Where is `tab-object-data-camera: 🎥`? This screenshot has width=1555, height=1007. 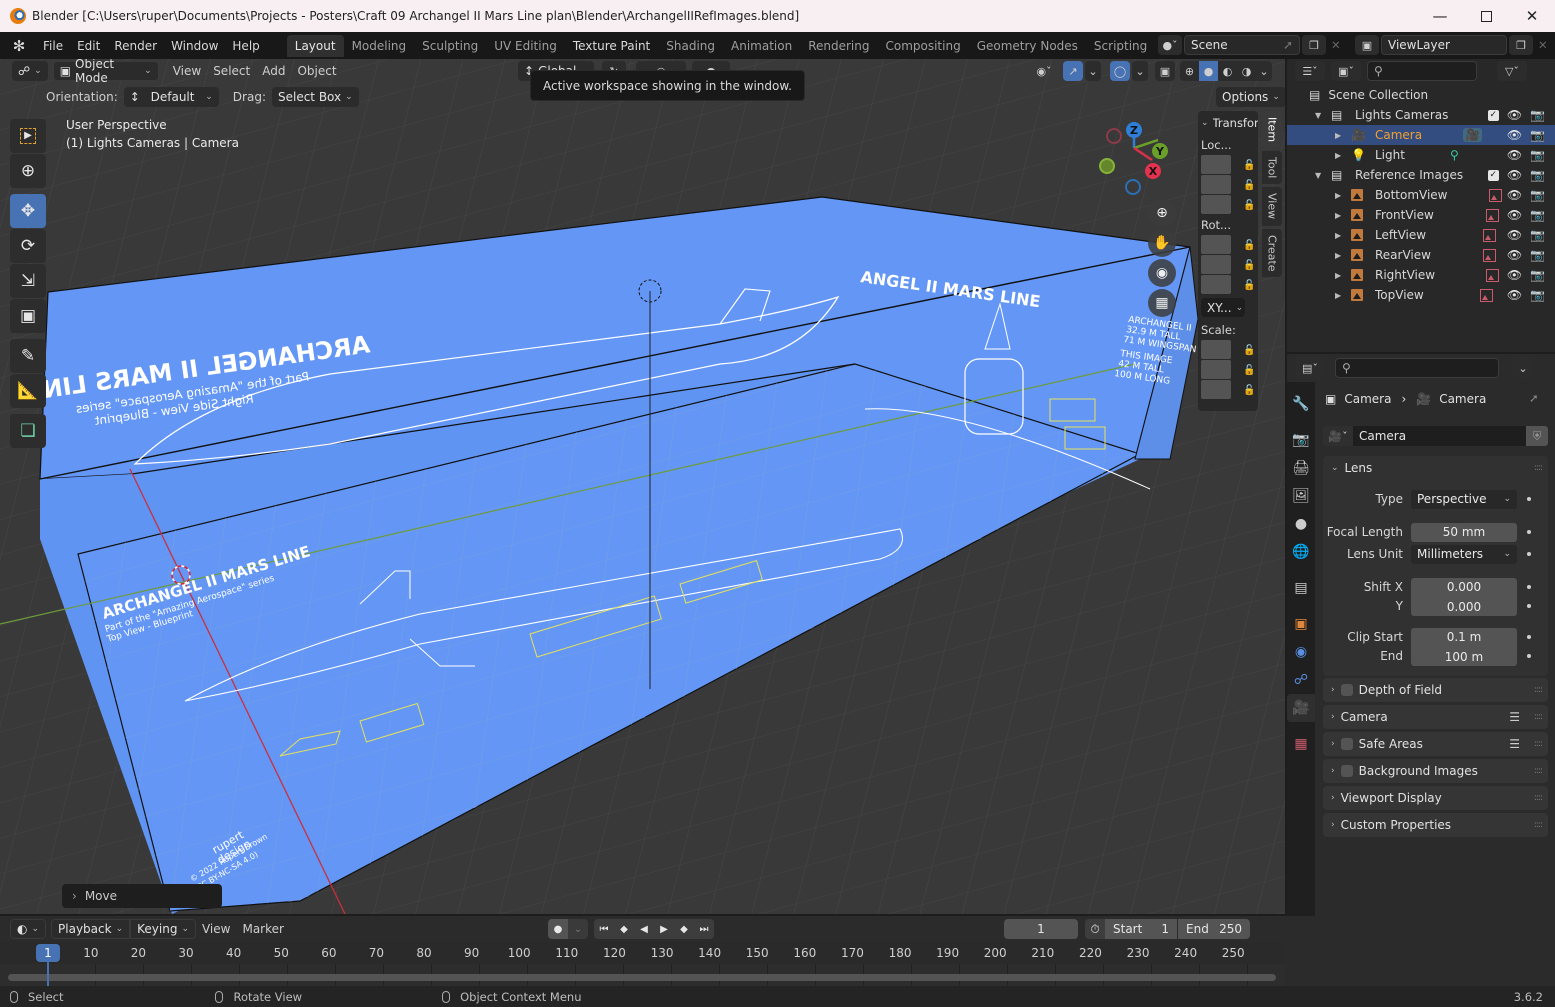 tab-object-data-camera: 🎥 is located at coordinates (1301, 708).